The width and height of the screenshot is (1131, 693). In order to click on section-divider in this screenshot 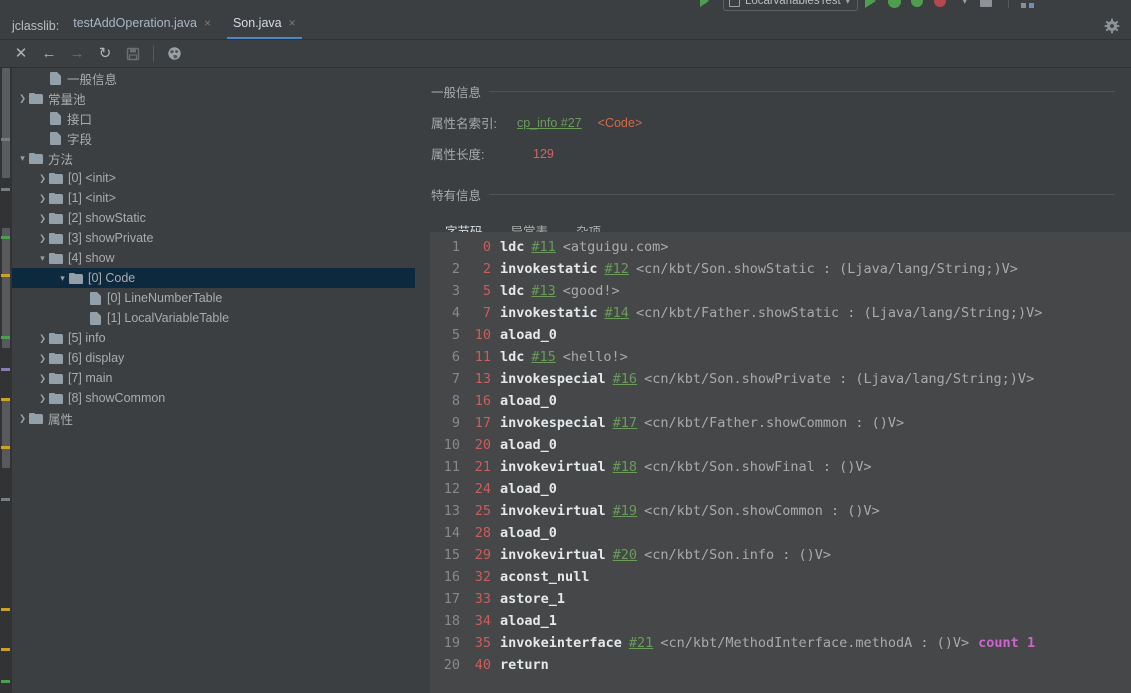, I will do `click(802, 194)`.